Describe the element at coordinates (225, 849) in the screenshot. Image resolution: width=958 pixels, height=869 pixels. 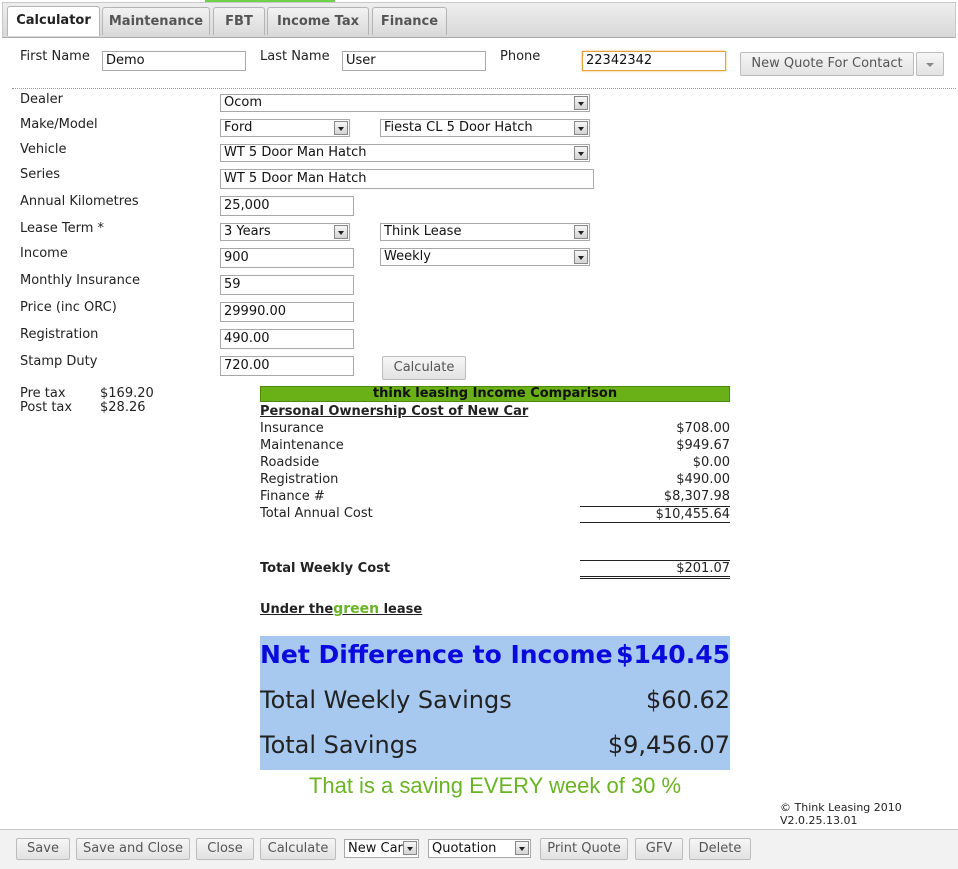
I see `close-button: Close` at that location.